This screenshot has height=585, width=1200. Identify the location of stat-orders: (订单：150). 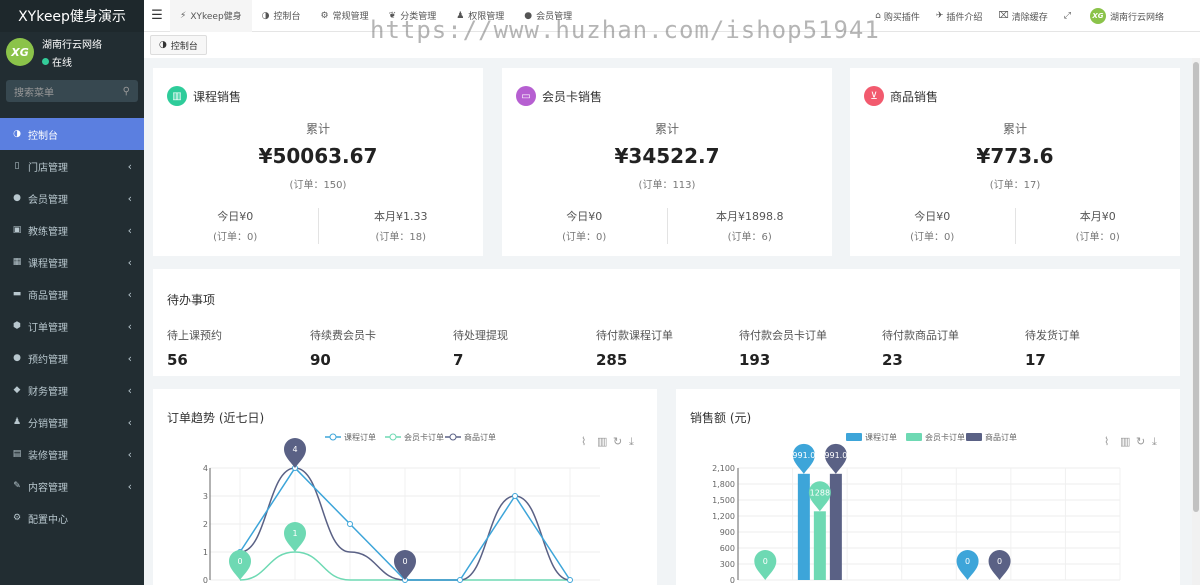
(318, 185).